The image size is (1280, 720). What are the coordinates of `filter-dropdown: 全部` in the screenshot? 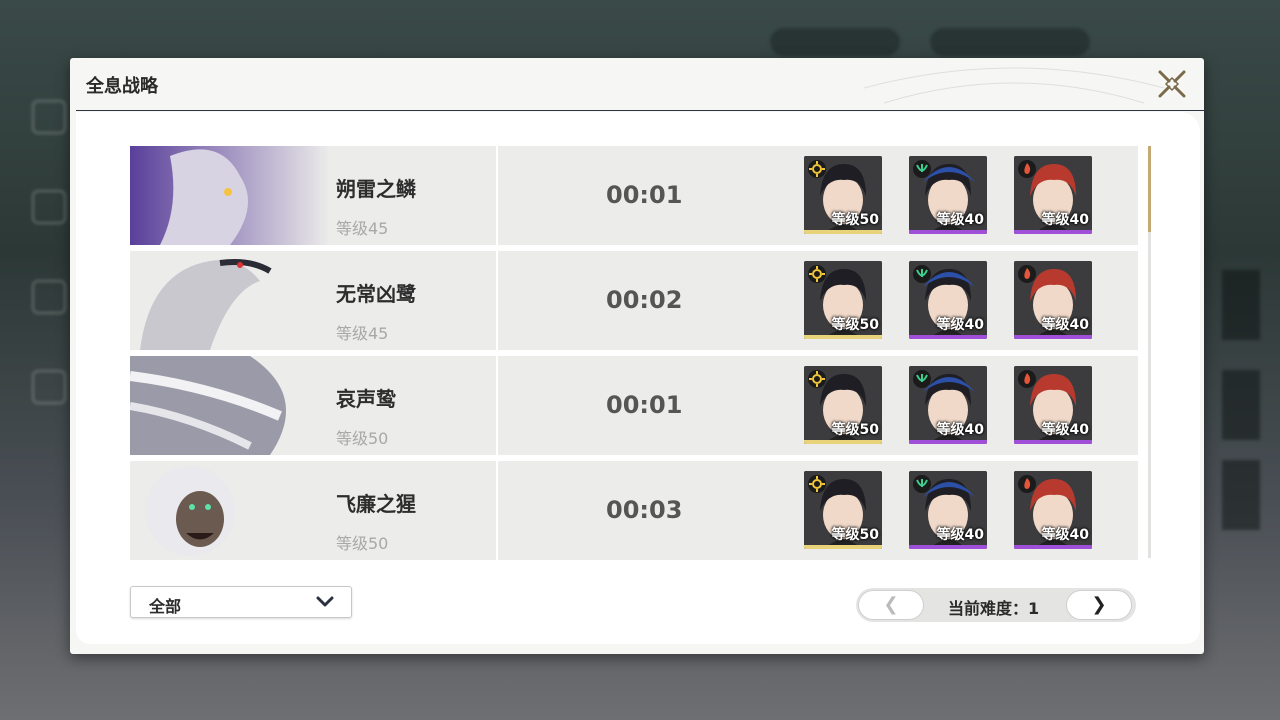 It's located at (241, 602).